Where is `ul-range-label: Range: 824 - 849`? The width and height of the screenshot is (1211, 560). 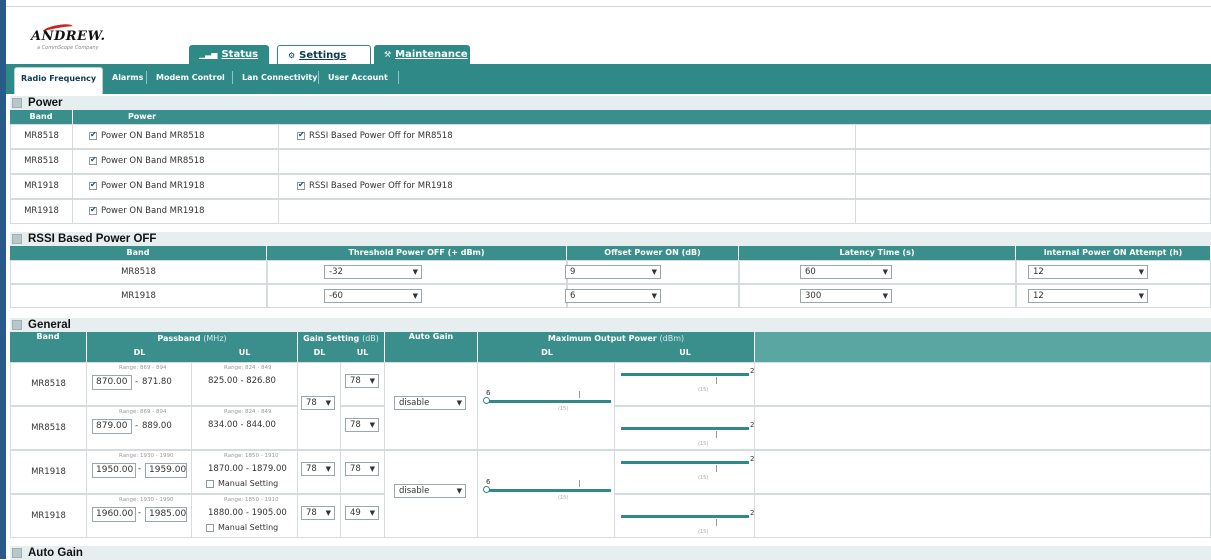
ul-range-label: Range: 824 - 849 is located at coordinates (248, 412).